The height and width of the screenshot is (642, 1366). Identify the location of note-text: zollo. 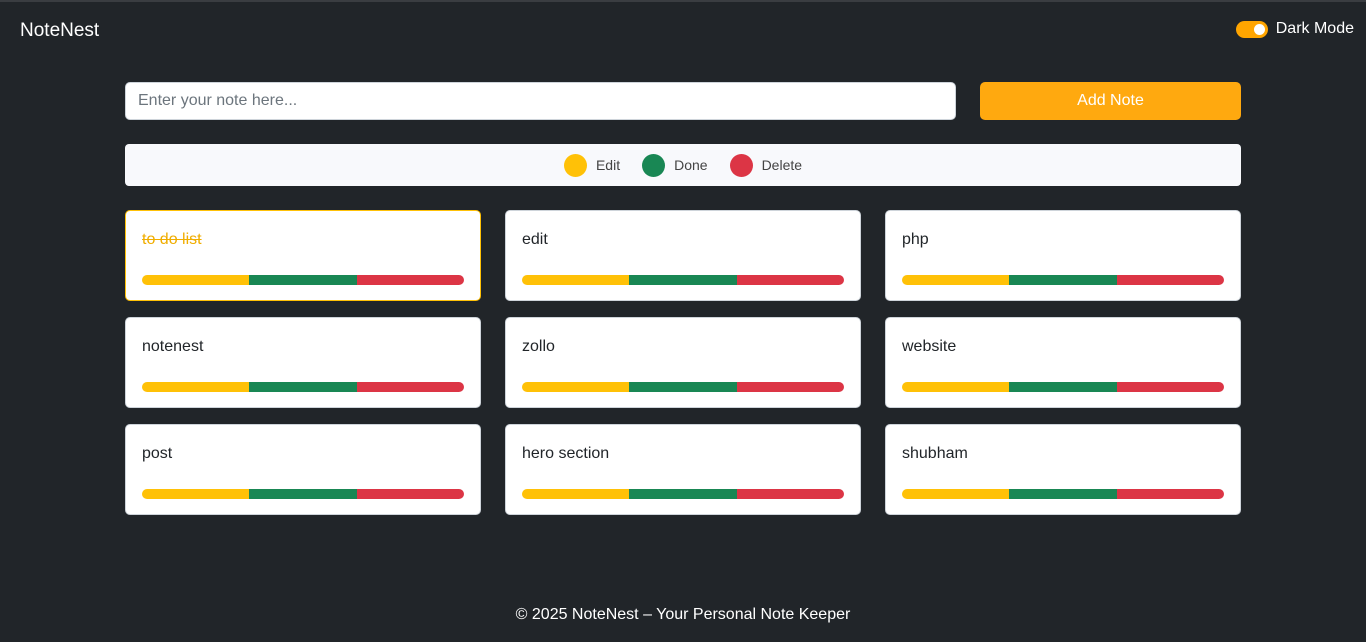
(538, 346).